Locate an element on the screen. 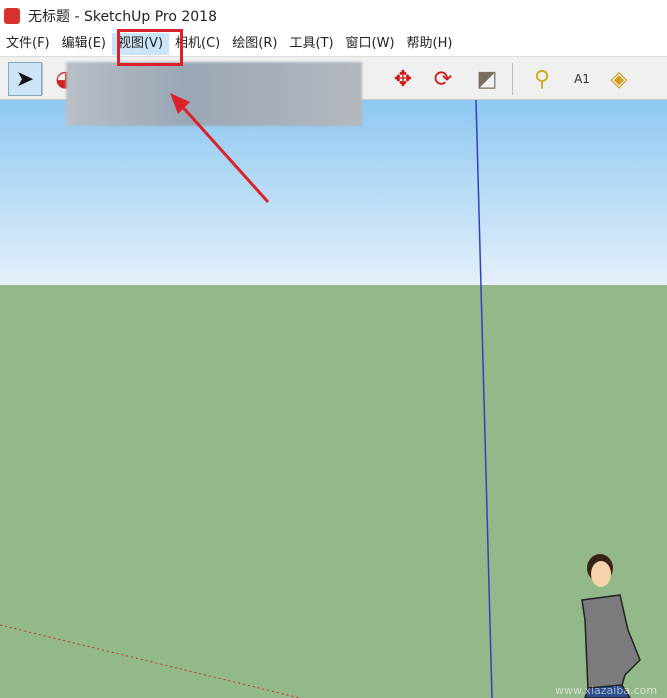  menu-item-6: 窗口(W) is located at coordinates (370, 44).